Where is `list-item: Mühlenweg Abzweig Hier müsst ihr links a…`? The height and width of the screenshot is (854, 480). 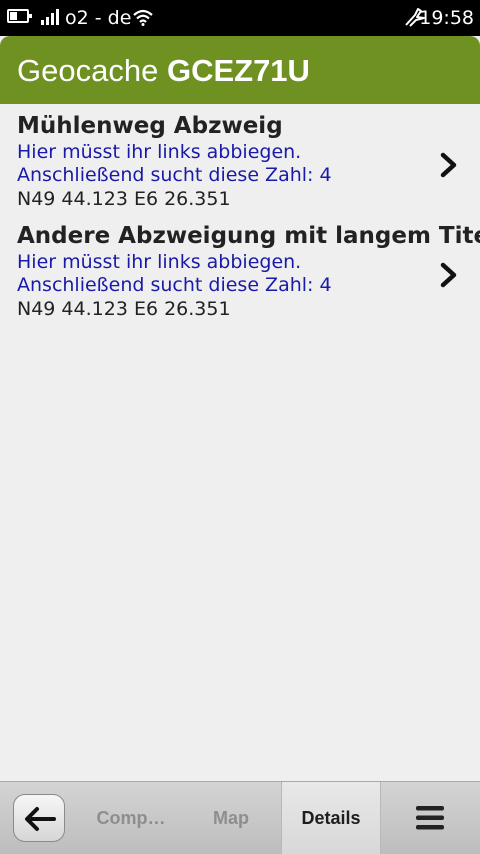
list-item: Mühlenweg Abzweig Hier müsst ihr links a… is located at coordinates (240, 159).